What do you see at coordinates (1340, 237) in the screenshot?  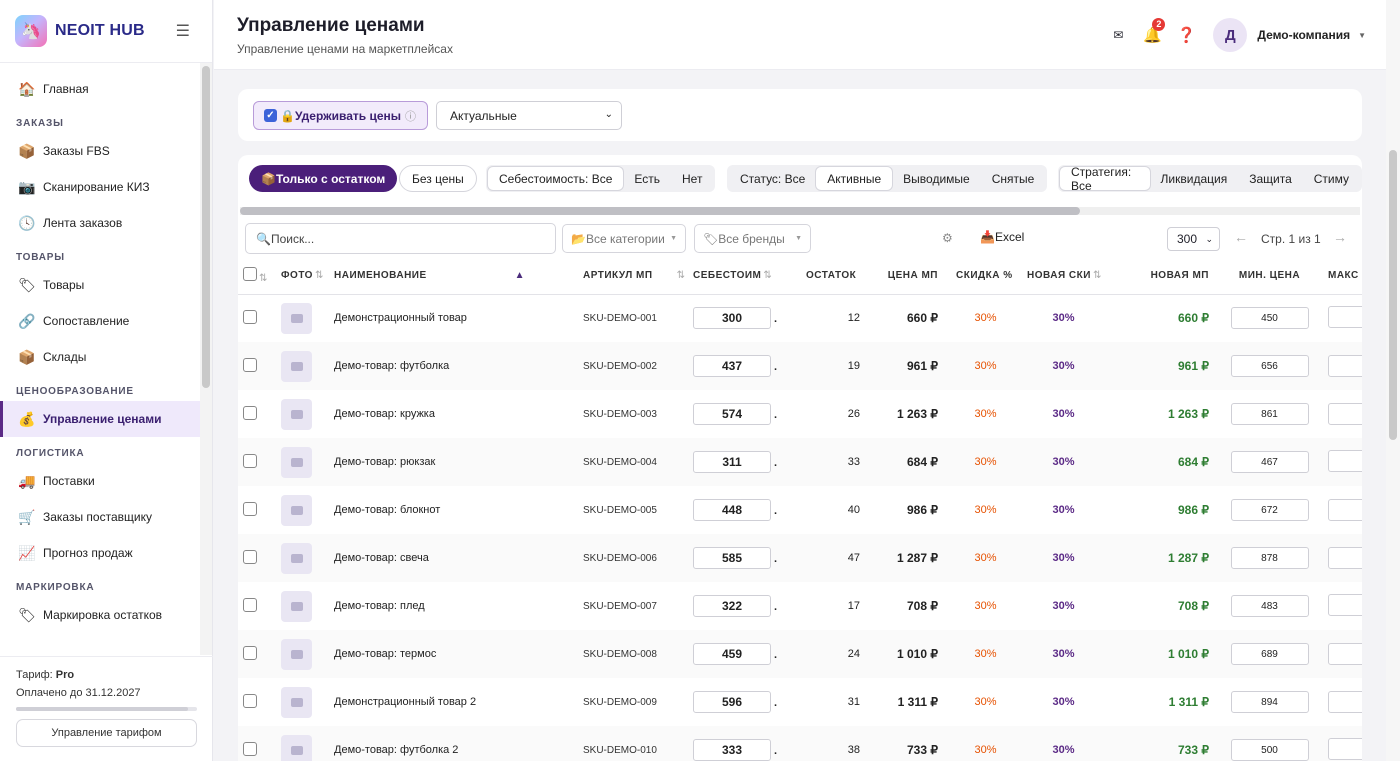 I see `next-page-button: →` at bounding box center [1340, 237].